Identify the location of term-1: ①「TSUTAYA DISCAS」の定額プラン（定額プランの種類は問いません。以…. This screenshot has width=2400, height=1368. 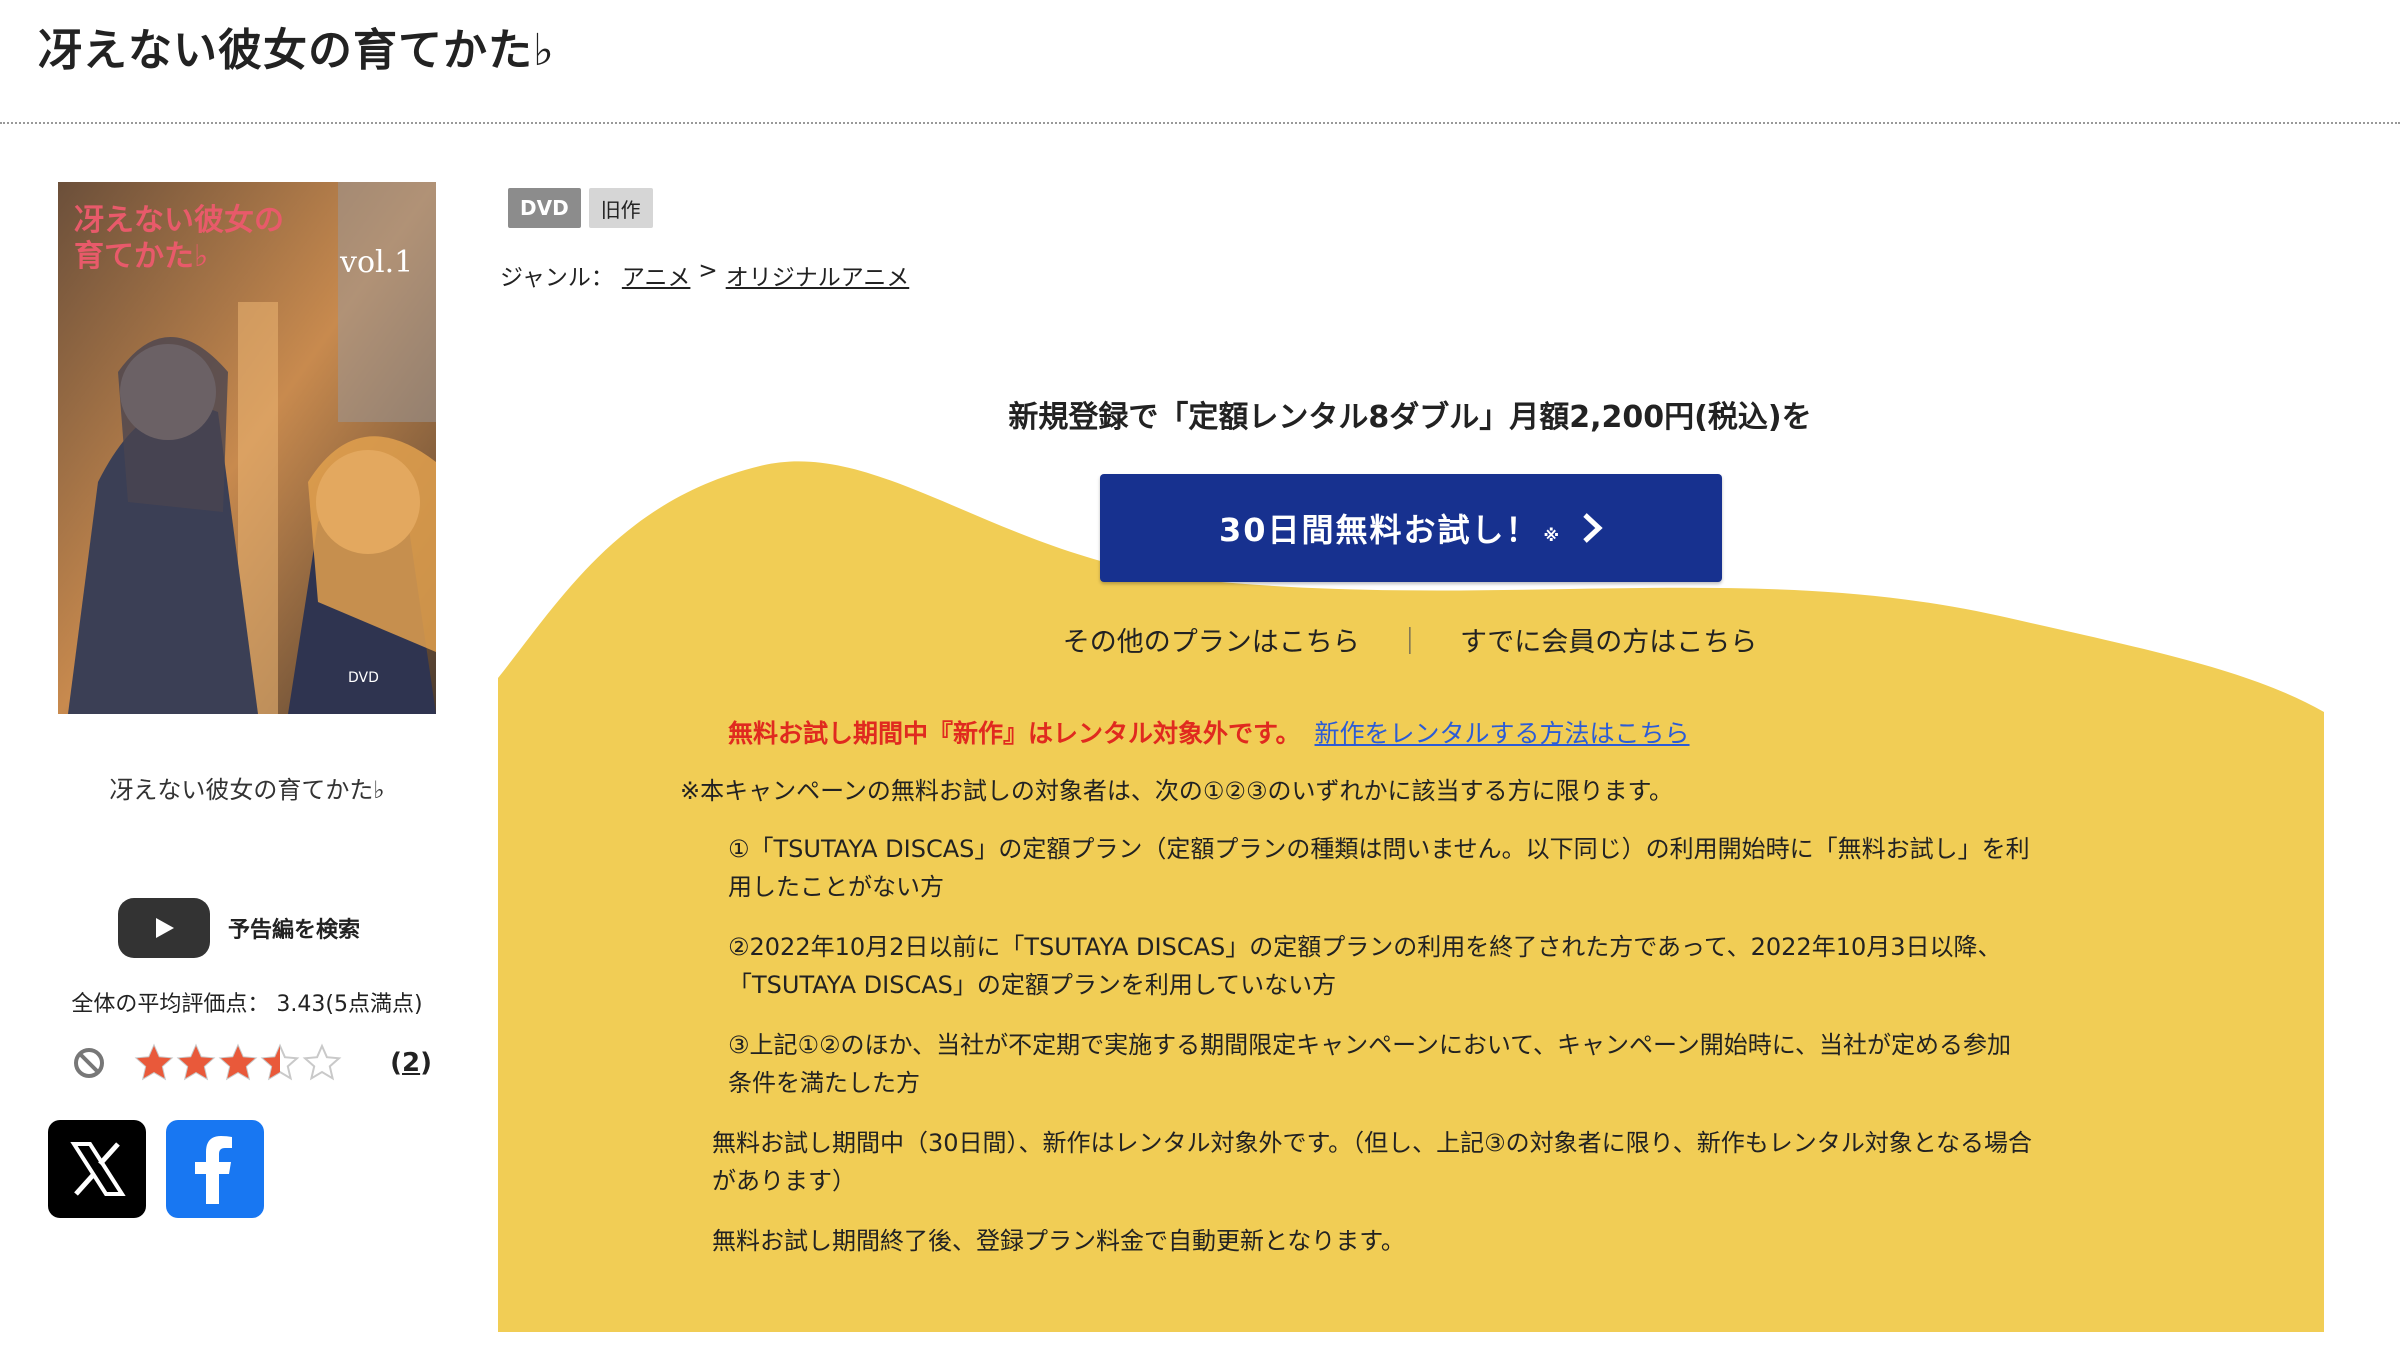
(1379, 868).